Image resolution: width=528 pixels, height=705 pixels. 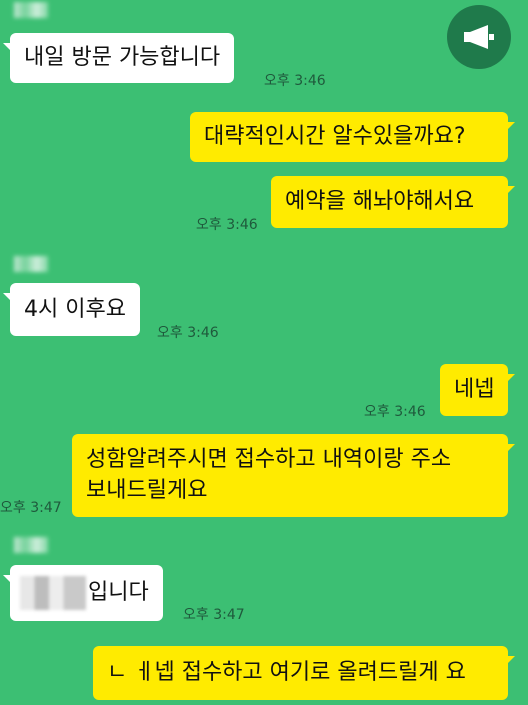 I want to click on message-text: 네넵, so click(x=474, y=389).